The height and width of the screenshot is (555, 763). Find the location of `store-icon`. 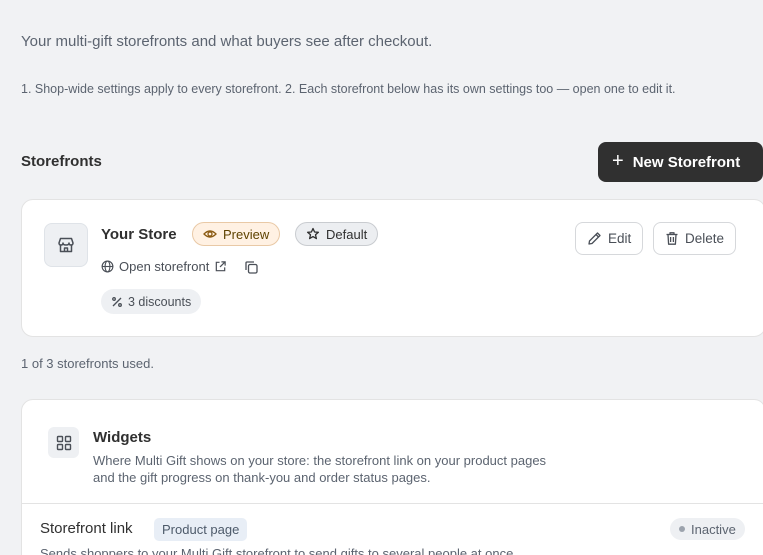

store-icon is located at coordinates (66, 245).